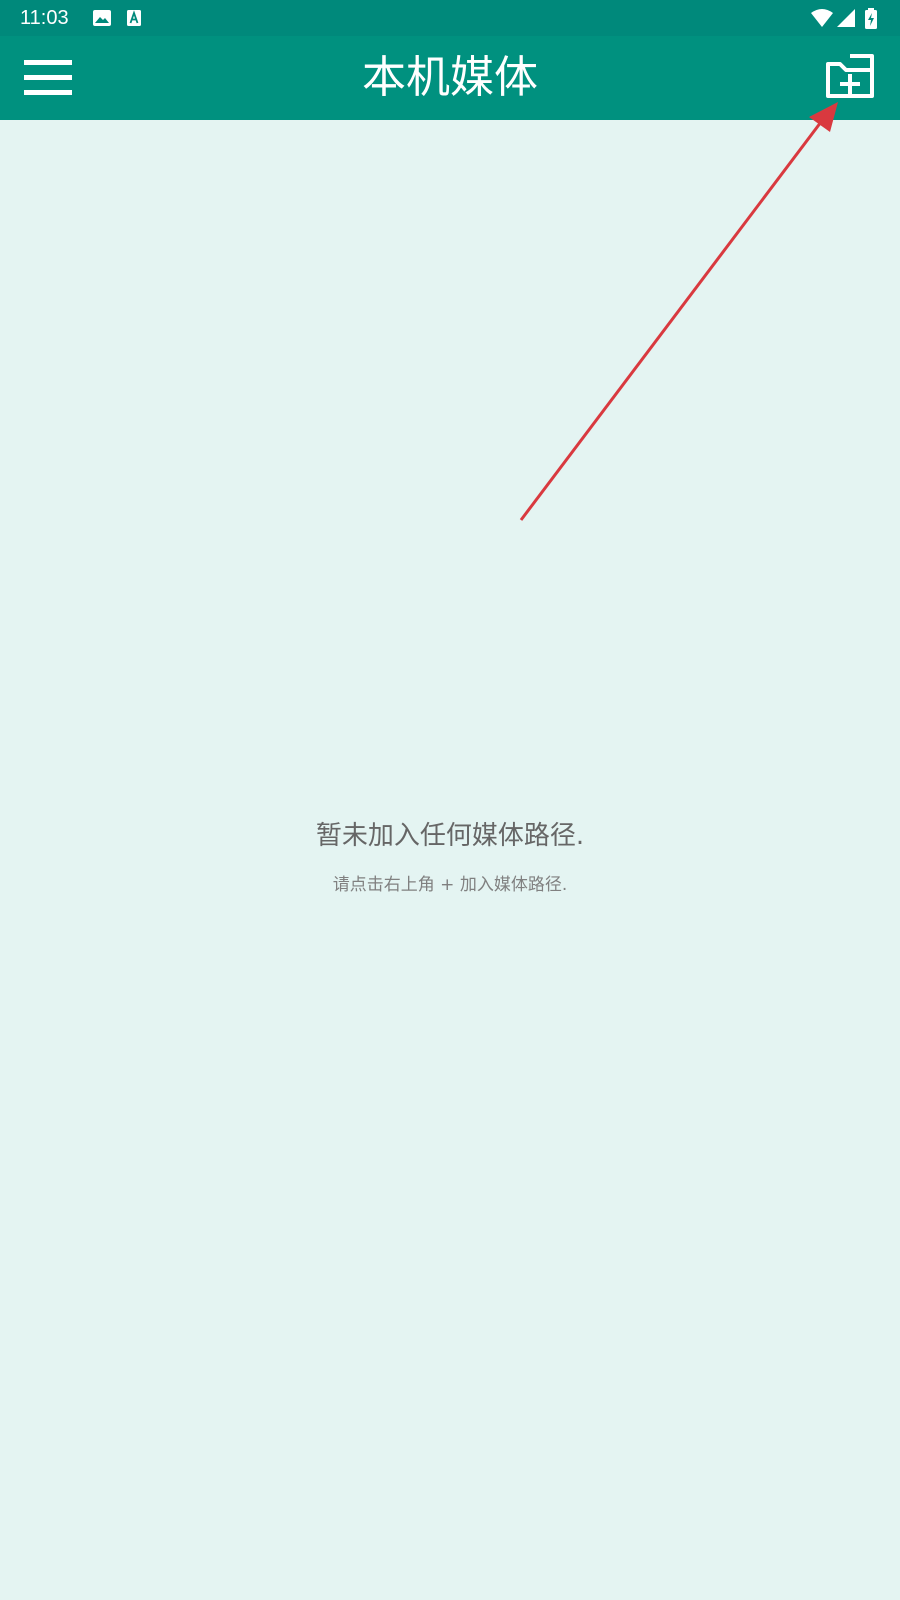 Image resolution: width=900 pixels, height=1600 pixels. I want to click on image-icon, so click(102, 20).